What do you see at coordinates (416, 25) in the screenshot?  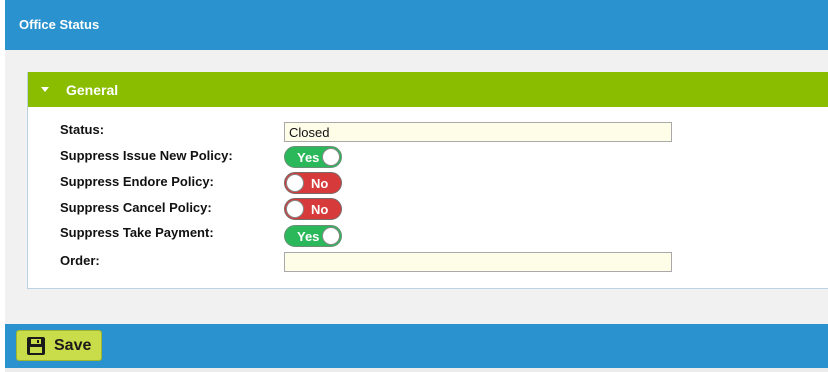 I see `header-bar: Office Status` at bounding box center [416, 25].